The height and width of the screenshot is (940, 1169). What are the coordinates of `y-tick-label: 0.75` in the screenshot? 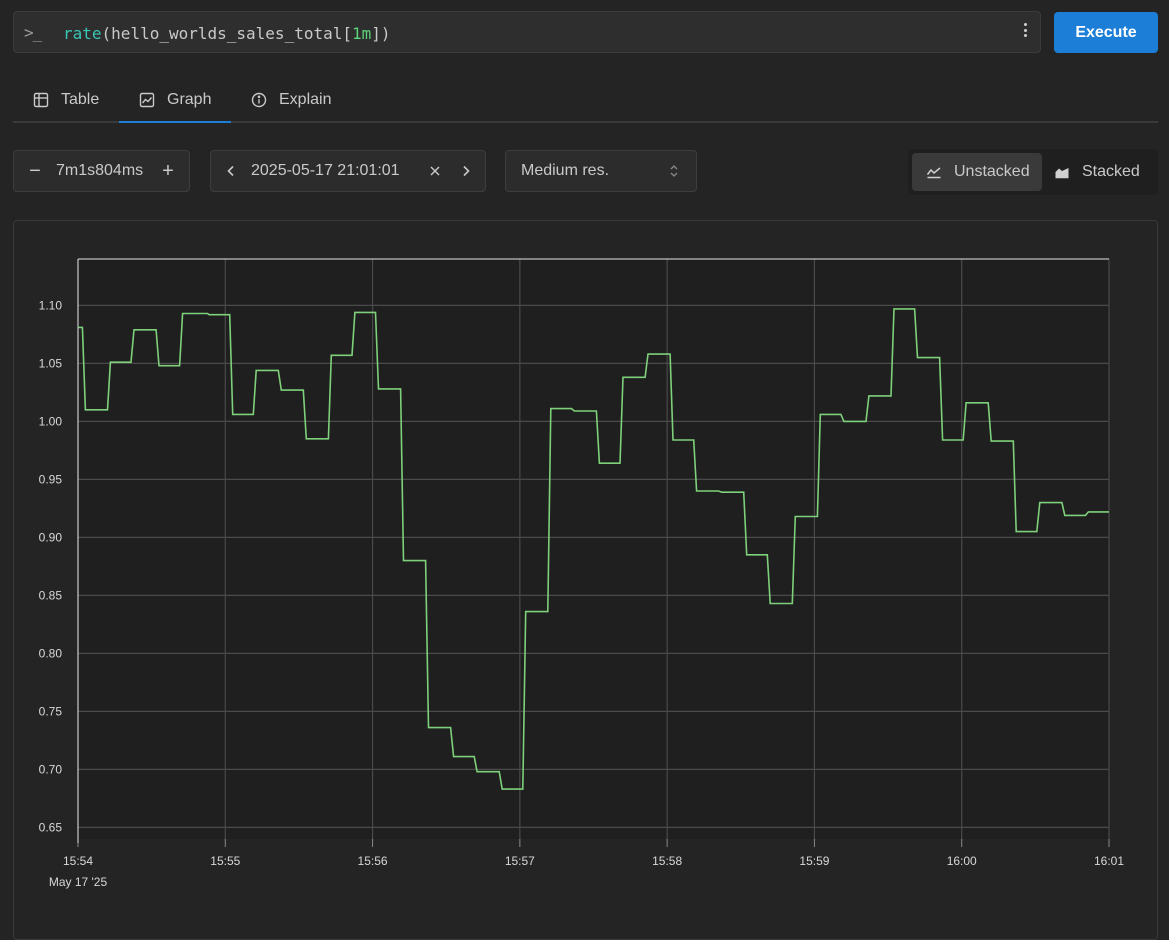 It's located at (51, 711).